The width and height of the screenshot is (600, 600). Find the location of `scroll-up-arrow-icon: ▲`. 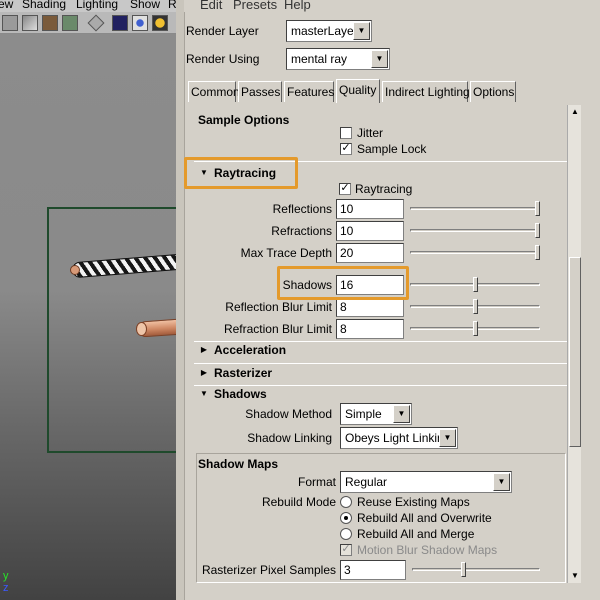

scroll-up-arrow-icon: ▲ is located at coordinates (575, 112).